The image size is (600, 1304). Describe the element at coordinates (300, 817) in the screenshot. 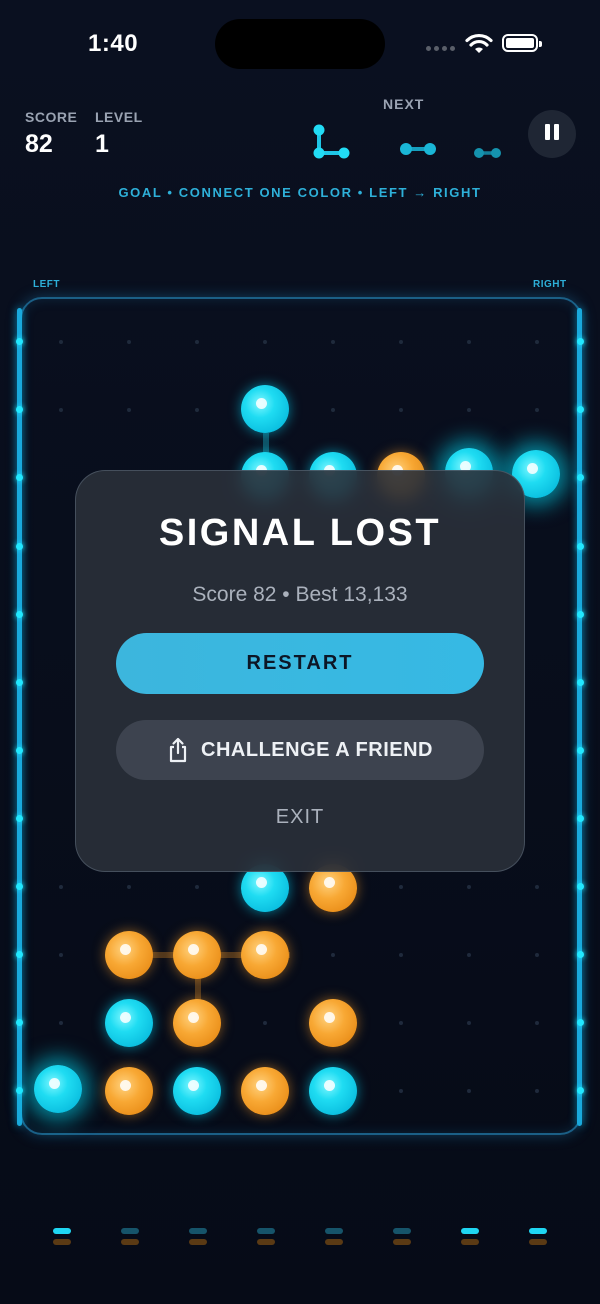

I see `exit-button: EXIT` at that location.